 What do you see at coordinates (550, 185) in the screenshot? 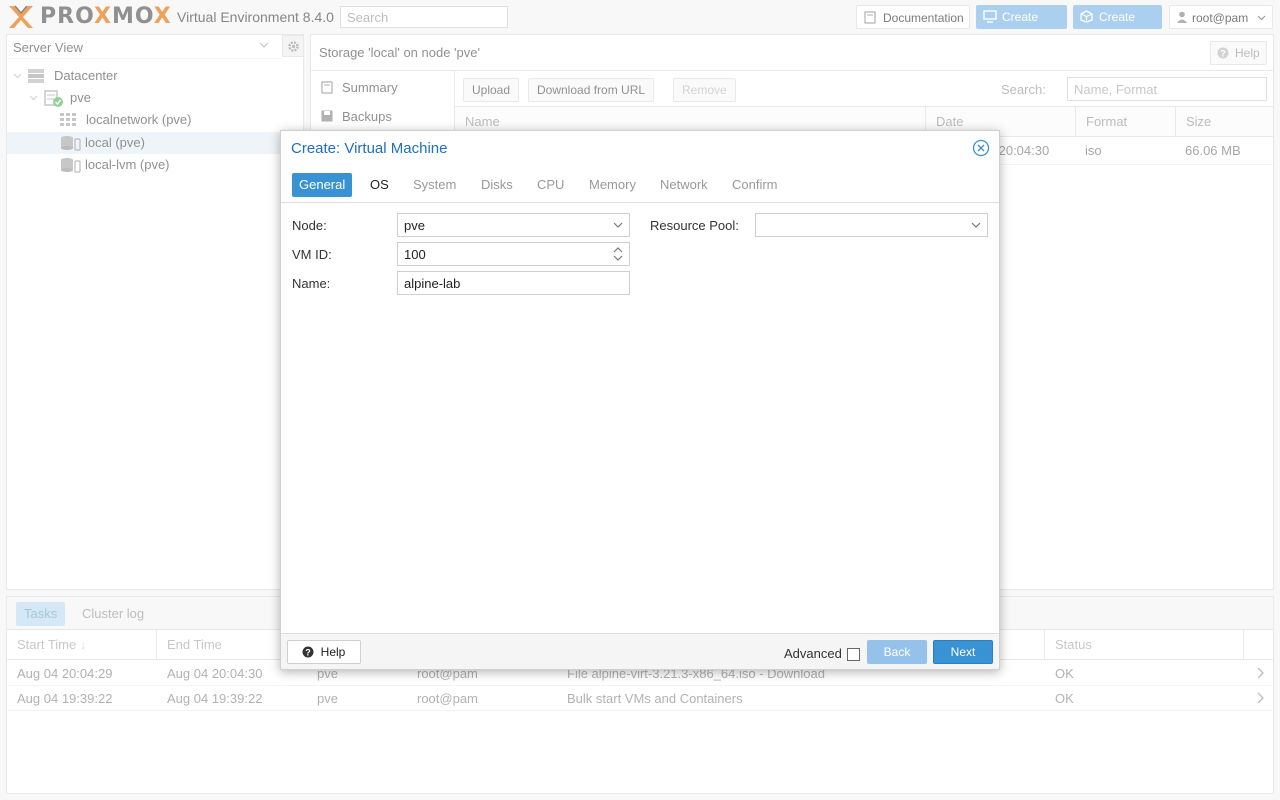
I see `tab-cpu: CPU` at bounding box center [550, 185].